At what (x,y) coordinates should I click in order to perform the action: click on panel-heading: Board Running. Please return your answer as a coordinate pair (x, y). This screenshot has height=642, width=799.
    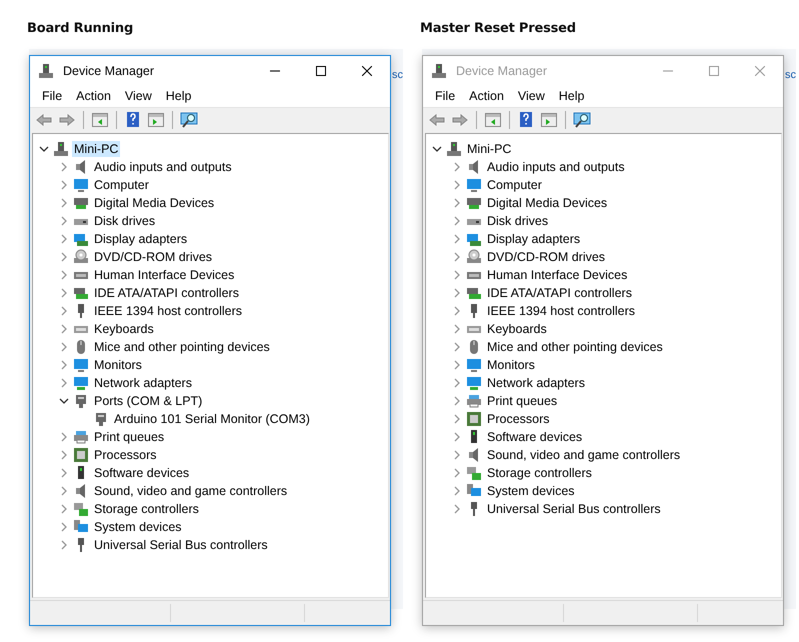
    Looking at the image, I should click on (80, 29).